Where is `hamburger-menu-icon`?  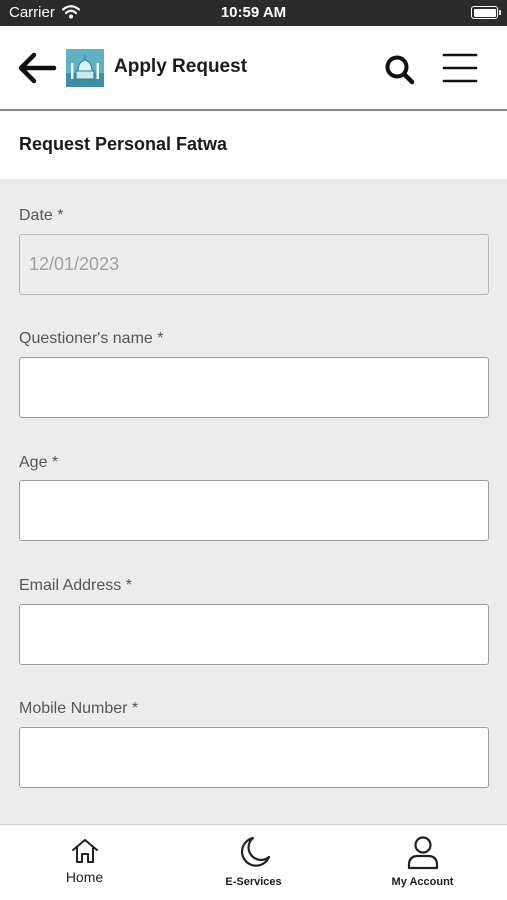 hamburger-menu-icon is located at coordinates (460, 68).